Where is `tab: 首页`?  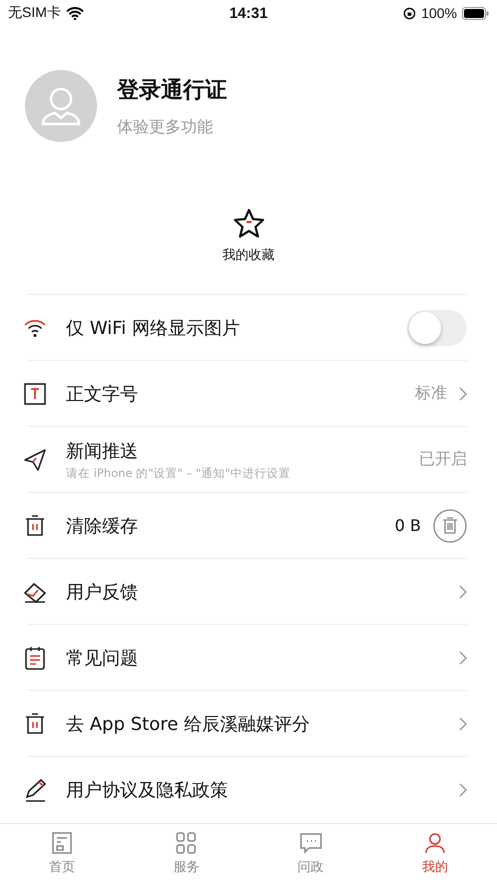
tab: 首页 is located at coordinates (62, 853).